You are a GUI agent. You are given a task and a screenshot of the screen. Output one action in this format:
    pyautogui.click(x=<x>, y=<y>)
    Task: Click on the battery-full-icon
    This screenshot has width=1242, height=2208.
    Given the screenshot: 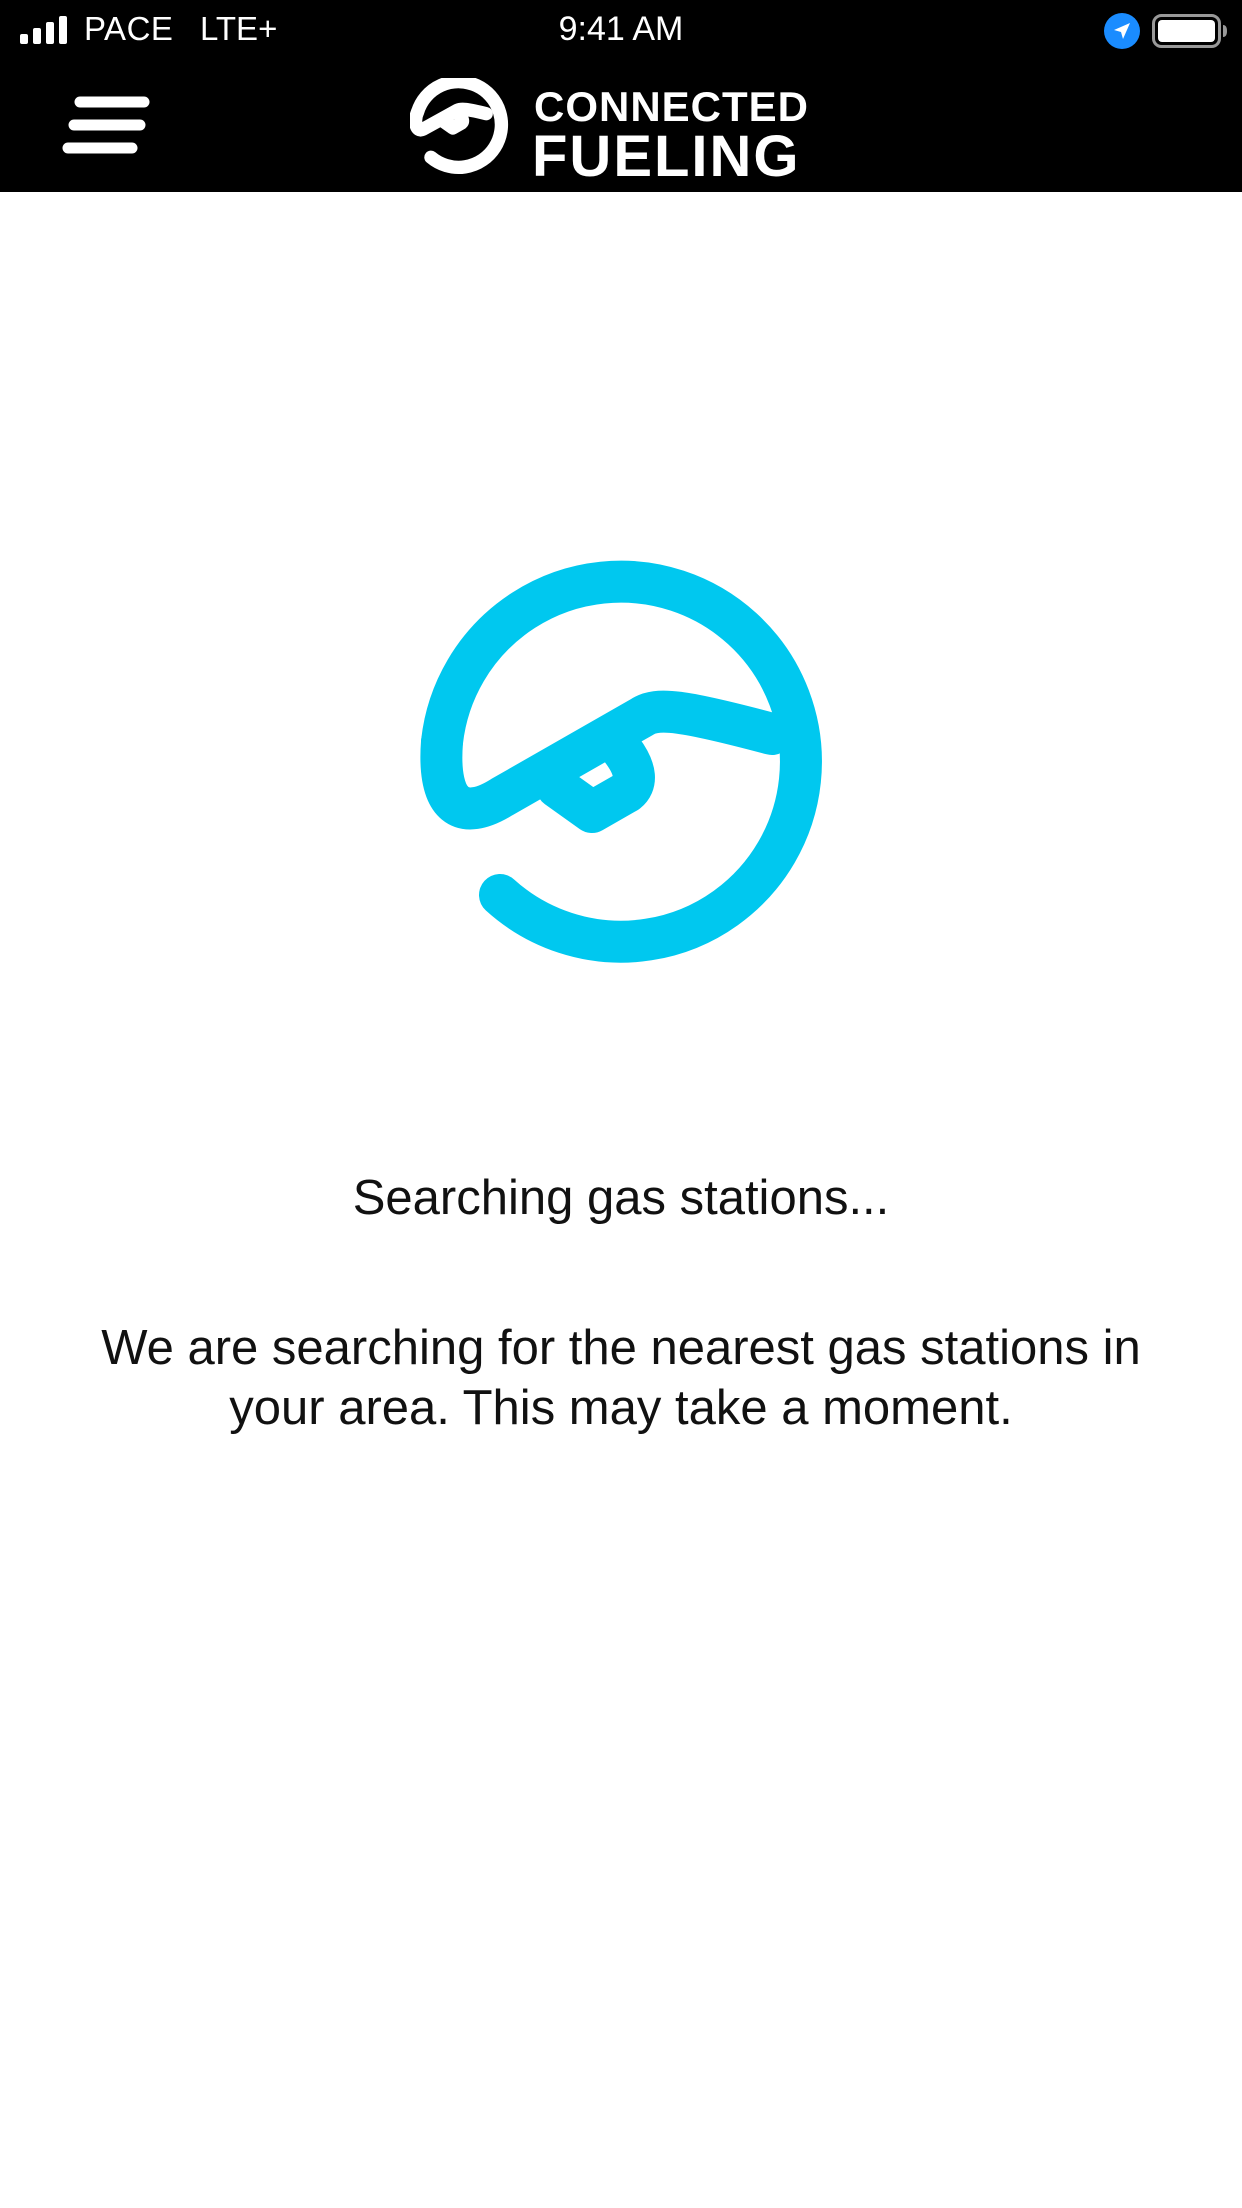 What is the action you would take?
    pyautogui.click(x=1189, y=31)
    